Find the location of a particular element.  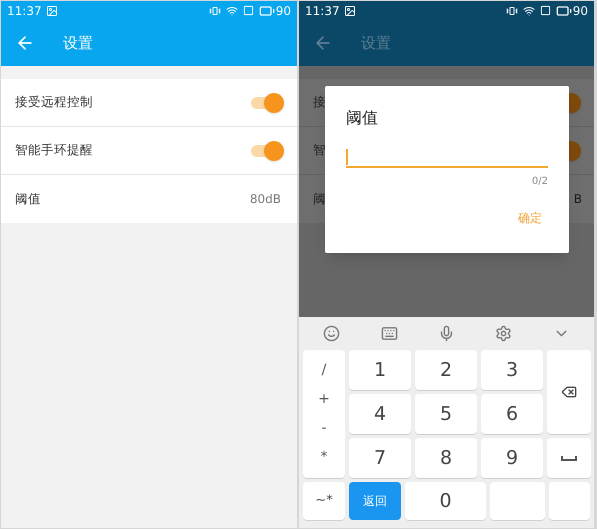

settings-icon is located at coordinates (503, 333).